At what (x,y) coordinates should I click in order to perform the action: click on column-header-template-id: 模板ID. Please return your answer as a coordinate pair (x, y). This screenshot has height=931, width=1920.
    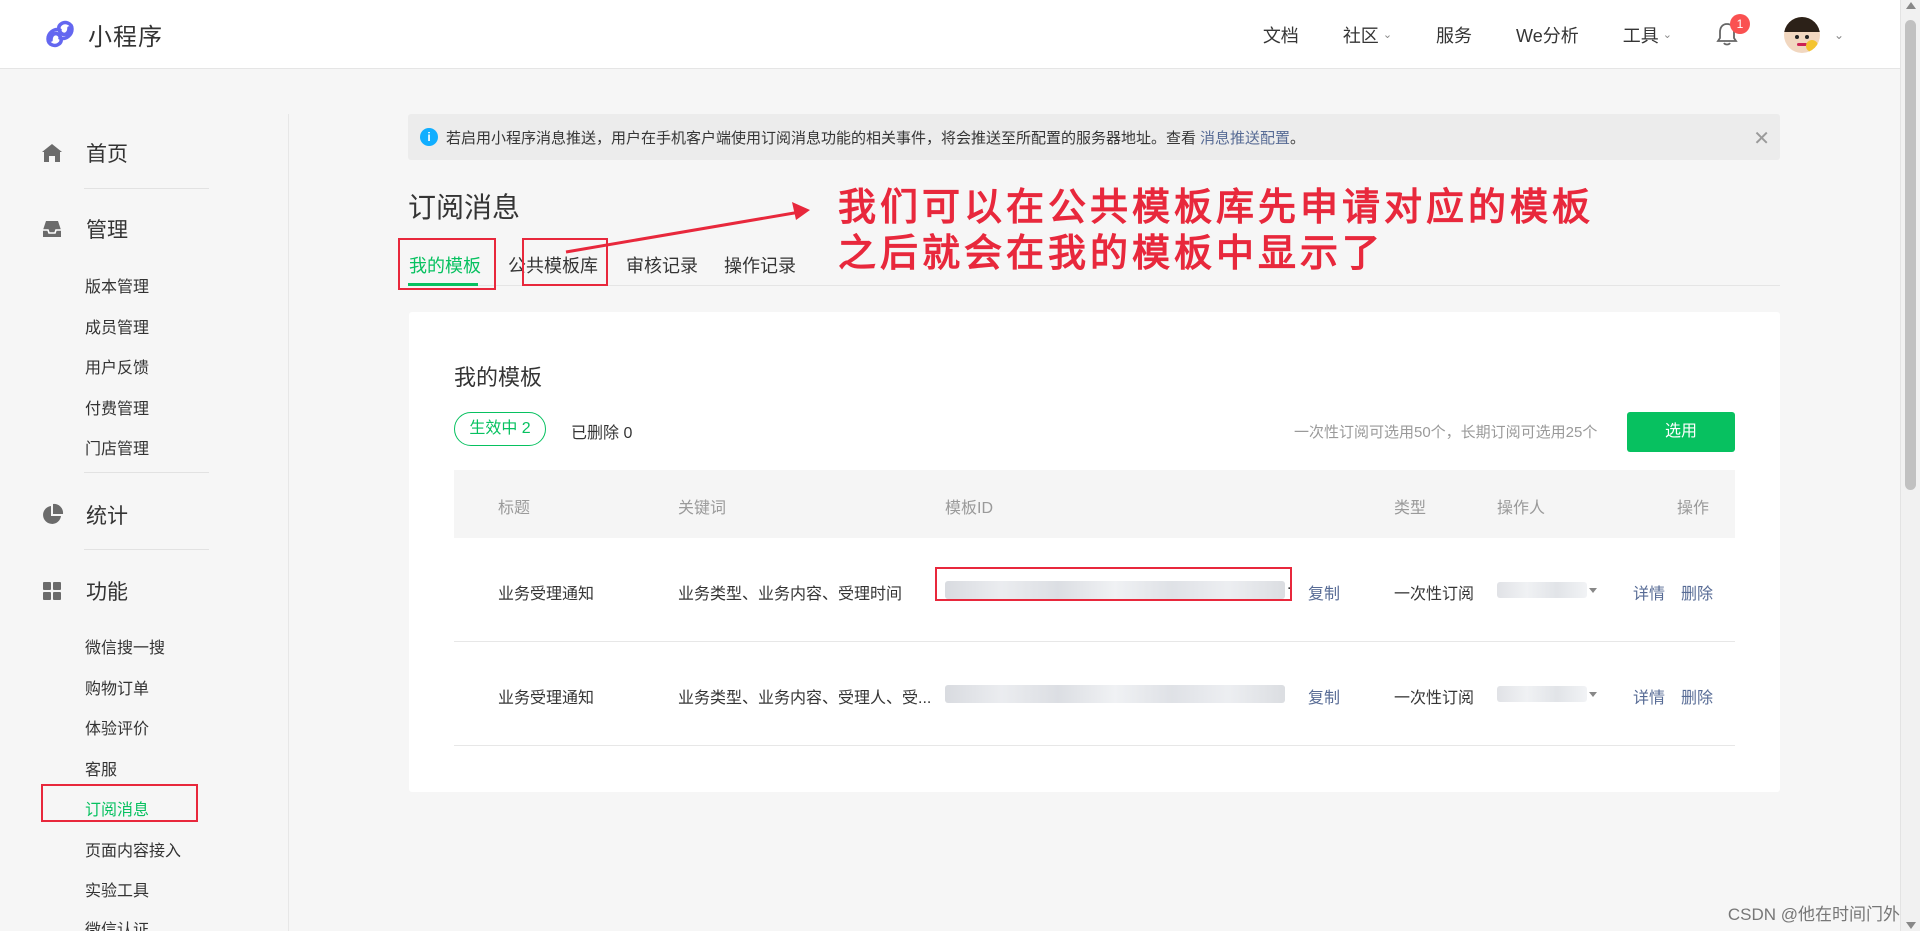
    Looking at the image, I should click on (969, 508).